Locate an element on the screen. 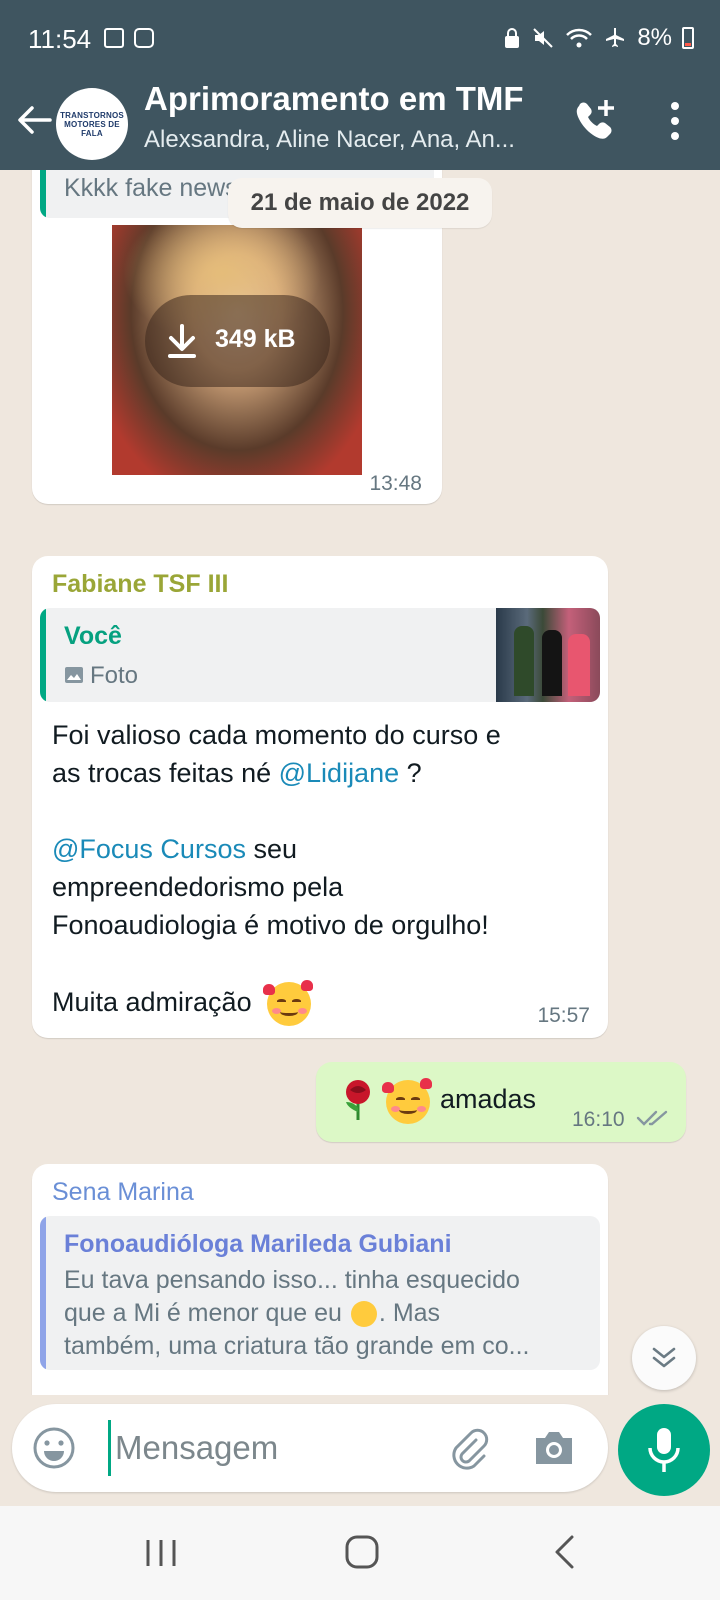  group-avatar: TRANSTORNOS MOTORES DE FALA is located at coordinates (92, 124).